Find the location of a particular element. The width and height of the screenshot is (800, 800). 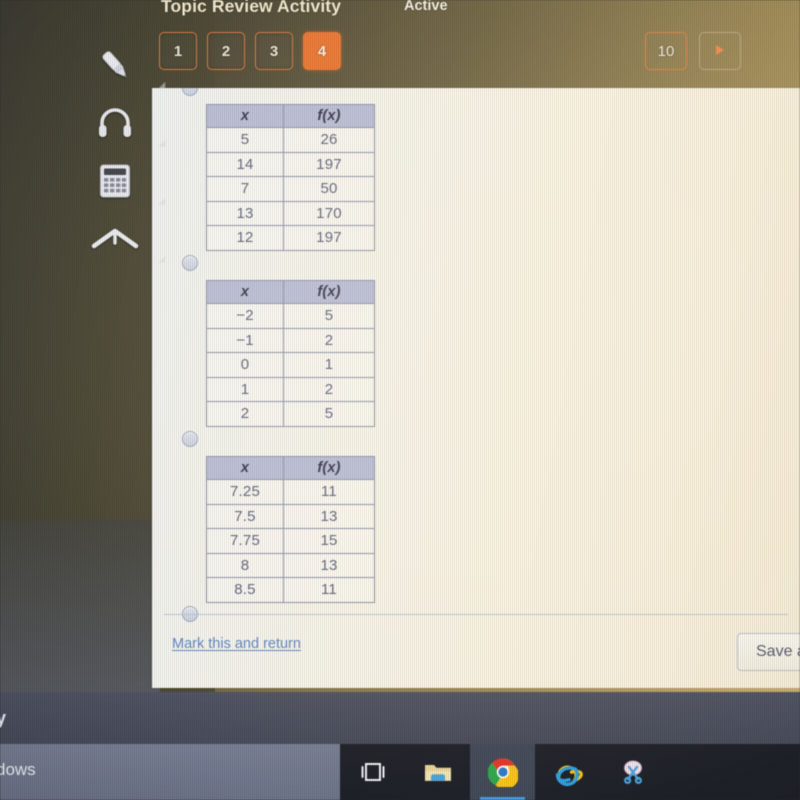

headphones-icon is located at coordinates (115, 123).